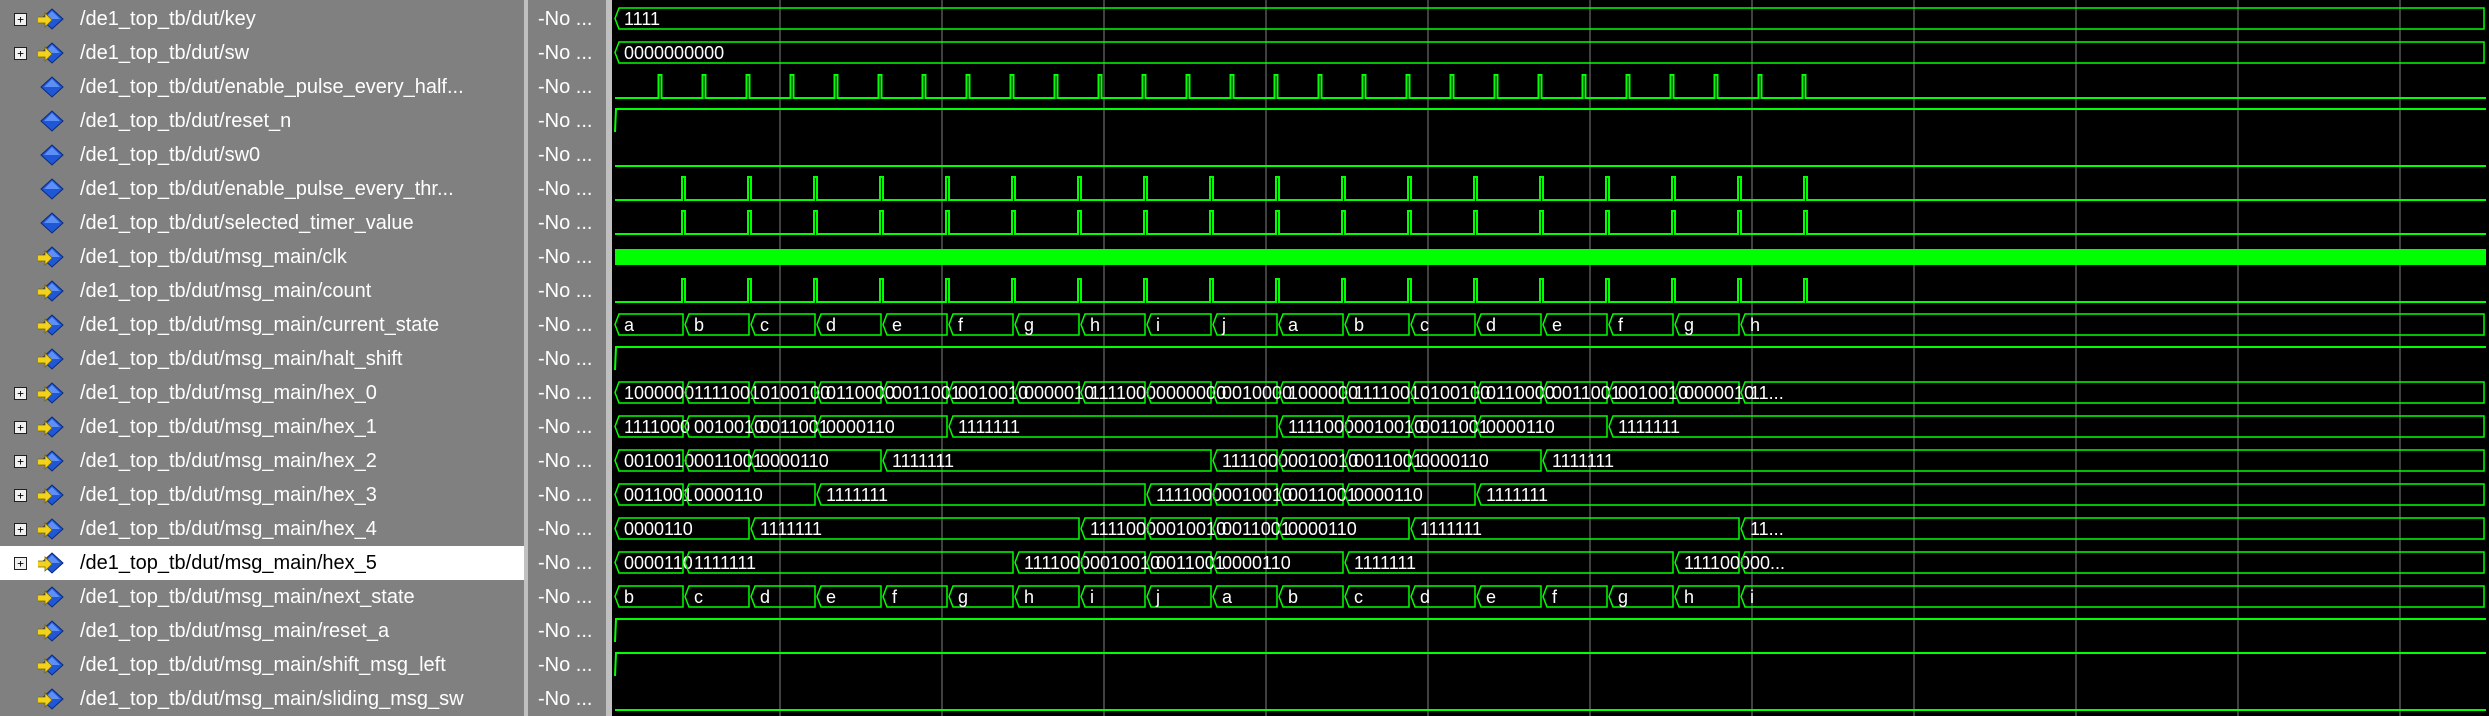  What do you see at coordinates (50, 665) in the screenshot?
I see `arrow-diamond-icon` at bounding box center [50, 665].